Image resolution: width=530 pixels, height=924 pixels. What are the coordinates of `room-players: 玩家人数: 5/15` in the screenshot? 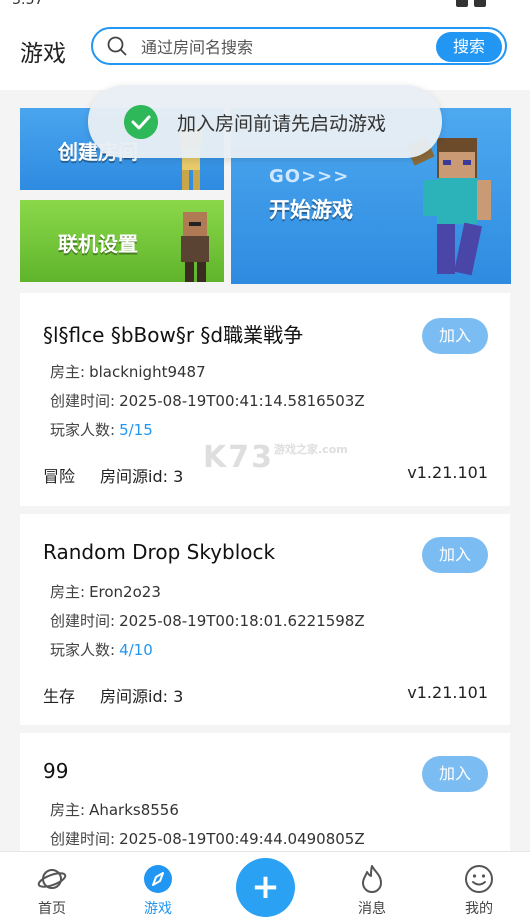 It's located at (101, 430).